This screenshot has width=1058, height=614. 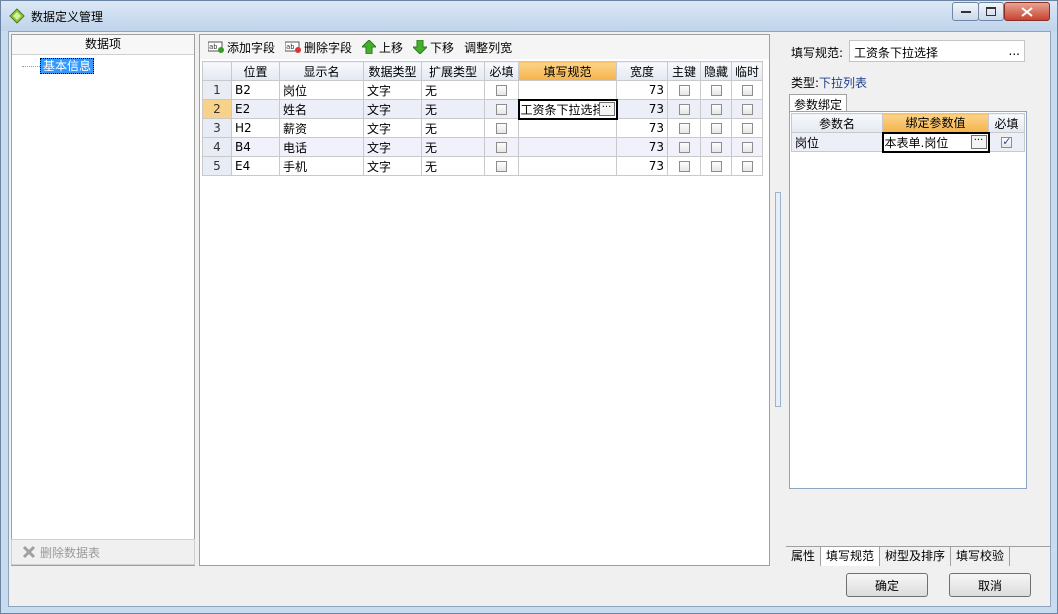 I want to click on col-header-param-required: 必填, so click(x=1006, y=123).